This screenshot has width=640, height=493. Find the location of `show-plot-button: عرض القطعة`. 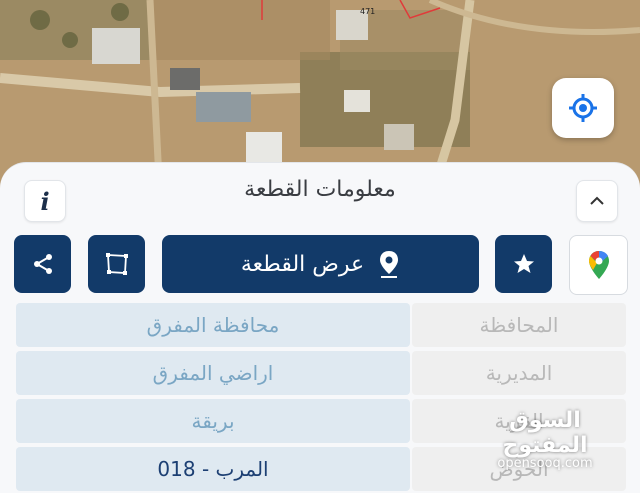

show-plot-button: عرض القطعة is located at coordinates (320, 264).